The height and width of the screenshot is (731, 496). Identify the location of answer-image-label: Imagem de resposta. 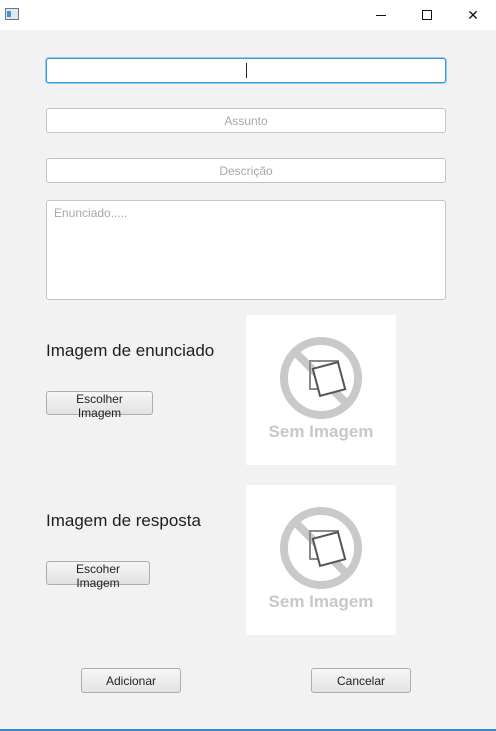
(123, 520).